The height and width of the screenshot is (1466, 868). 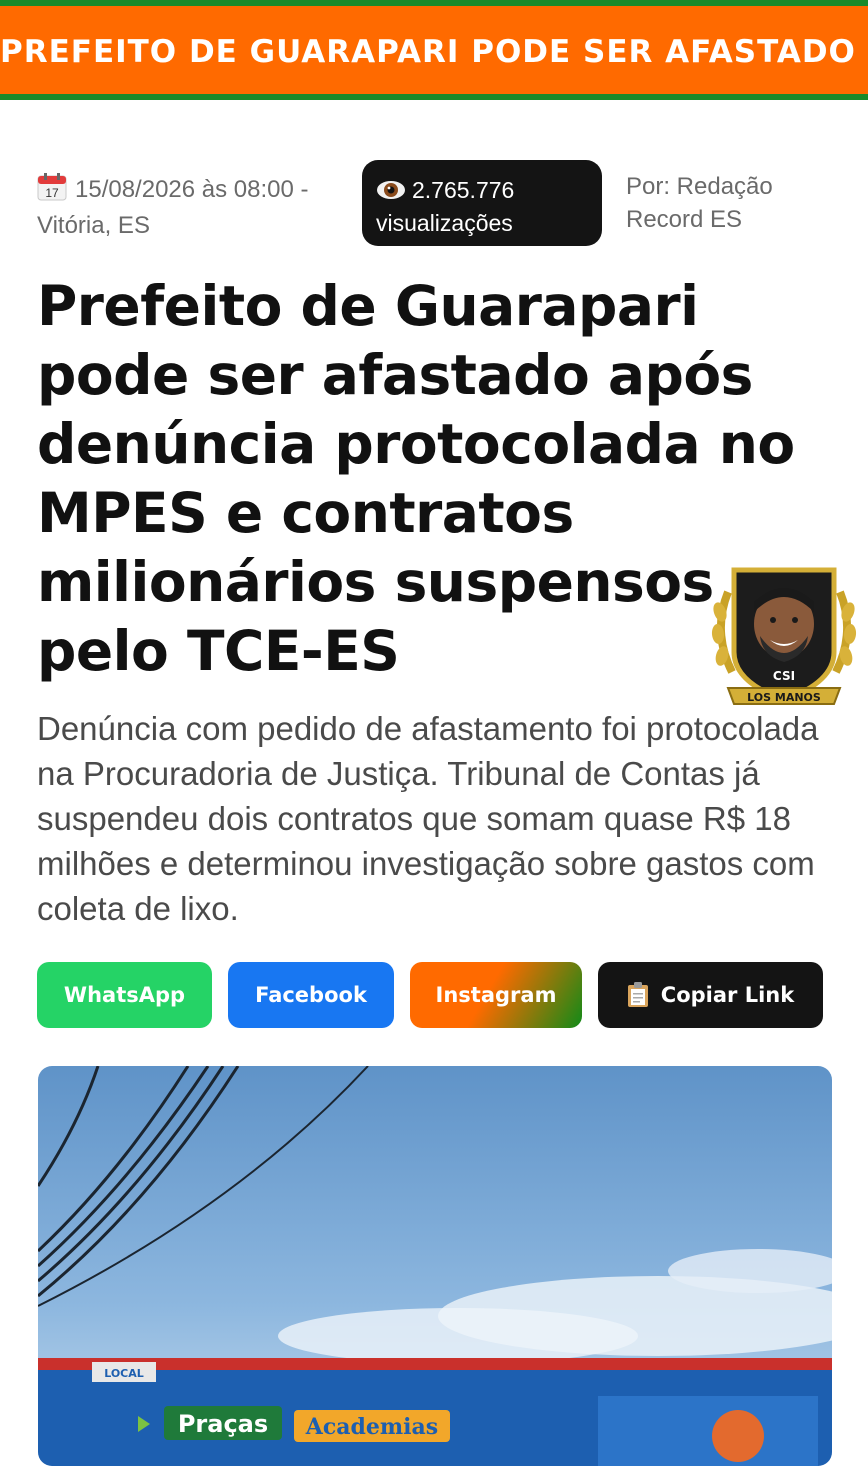 I want to click on share-whatsapp-label: WhatsApp, so click(x=124, y=995).